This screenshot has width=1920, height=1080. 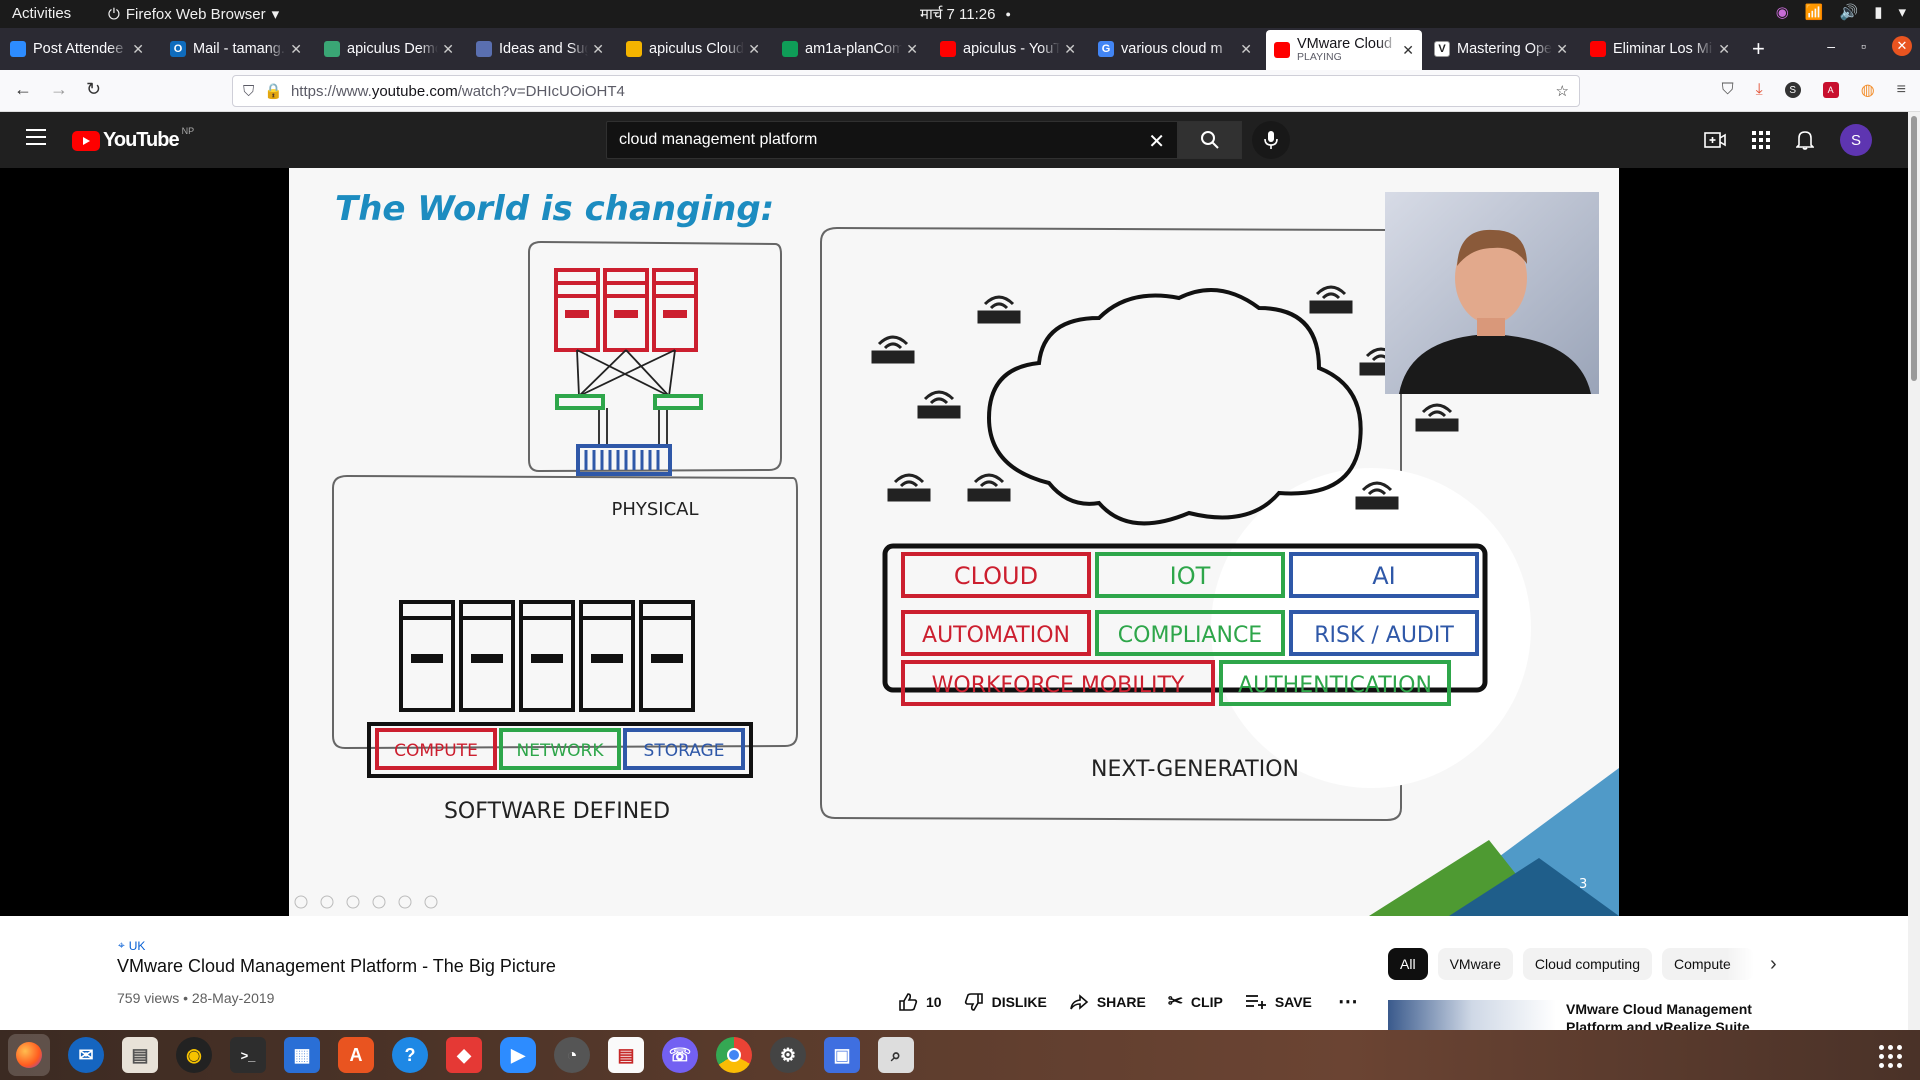 What do you see at coordinates (77, 49) in the screenshot?
I see `tab-1: Post Attendee ✕` at bounding box center [77, 49].